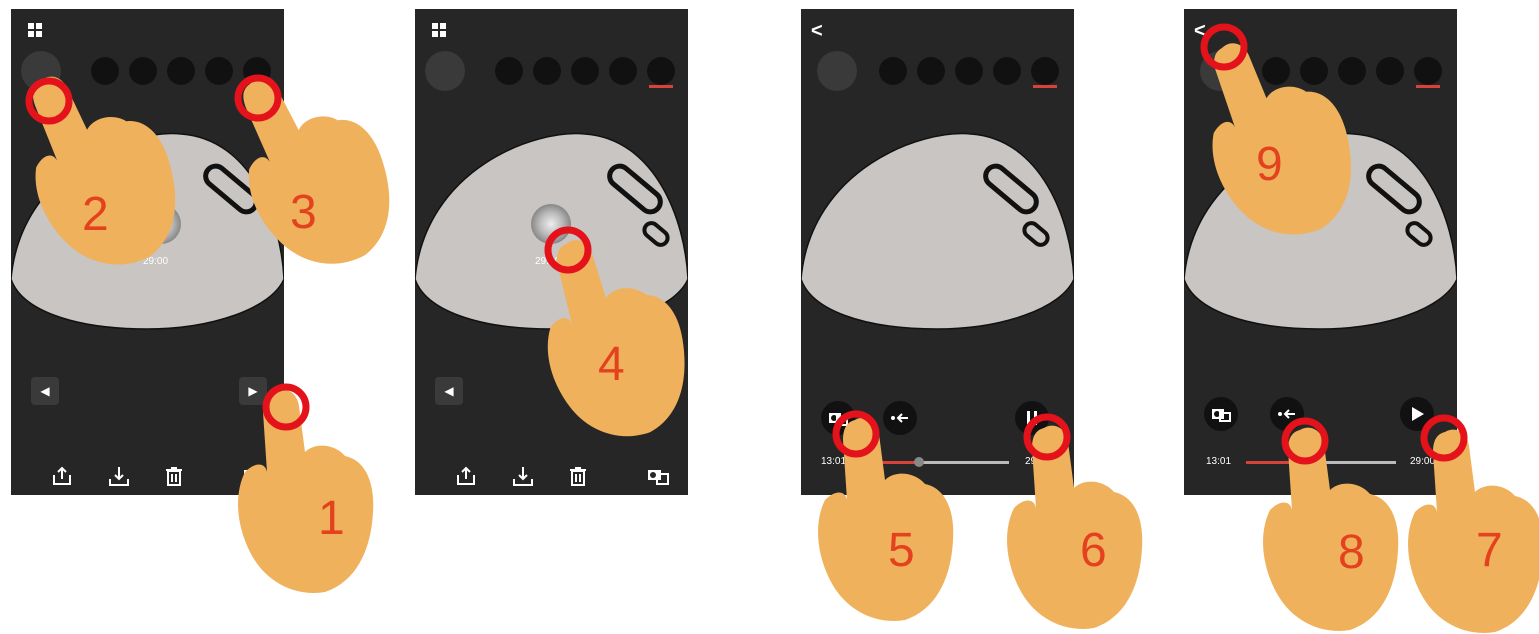 Image resolution: width=1539 pixels, height=634 pixels. What do you see at coordinates (303, 212) in the screenshot?
I see `step-number: 3` at bounding box center [303, 212].